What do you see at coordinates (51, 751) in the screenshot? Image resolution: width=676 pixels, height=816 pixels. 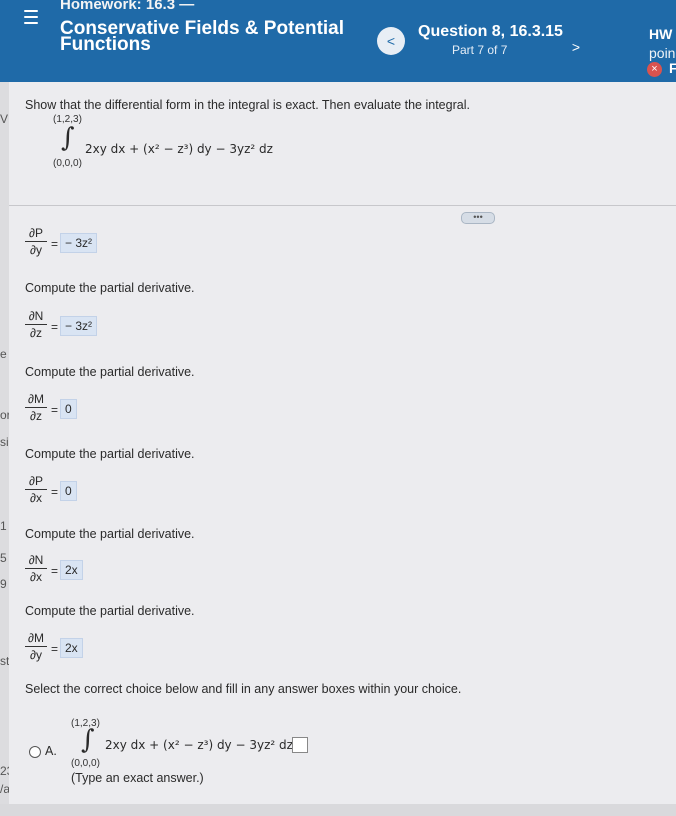 I see `choice-a-label: A.` at bounding box center [51, 751].